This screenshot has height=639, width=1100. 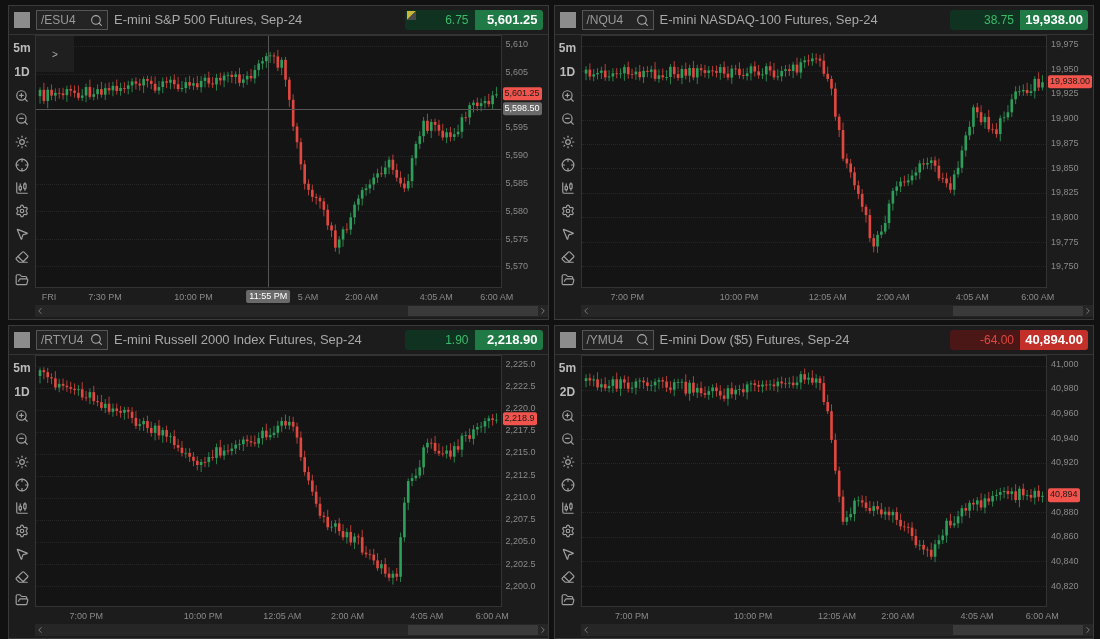 What do you see at coordinates (520, 564) in the screenshot?
I see `price-axis-label: 2,202.5` at bounding box center [520, 564].